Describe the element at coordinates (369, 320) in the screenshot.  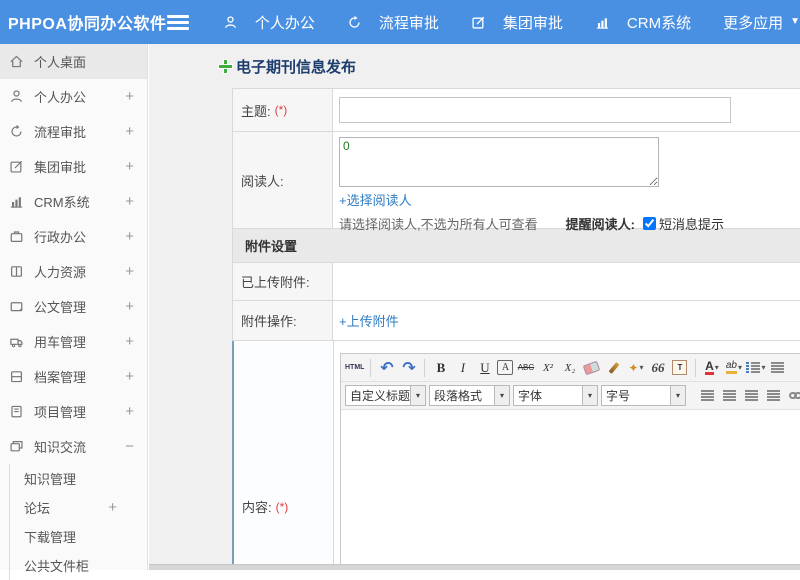
I see `upload-attachment-link: +上传附件` at that location.